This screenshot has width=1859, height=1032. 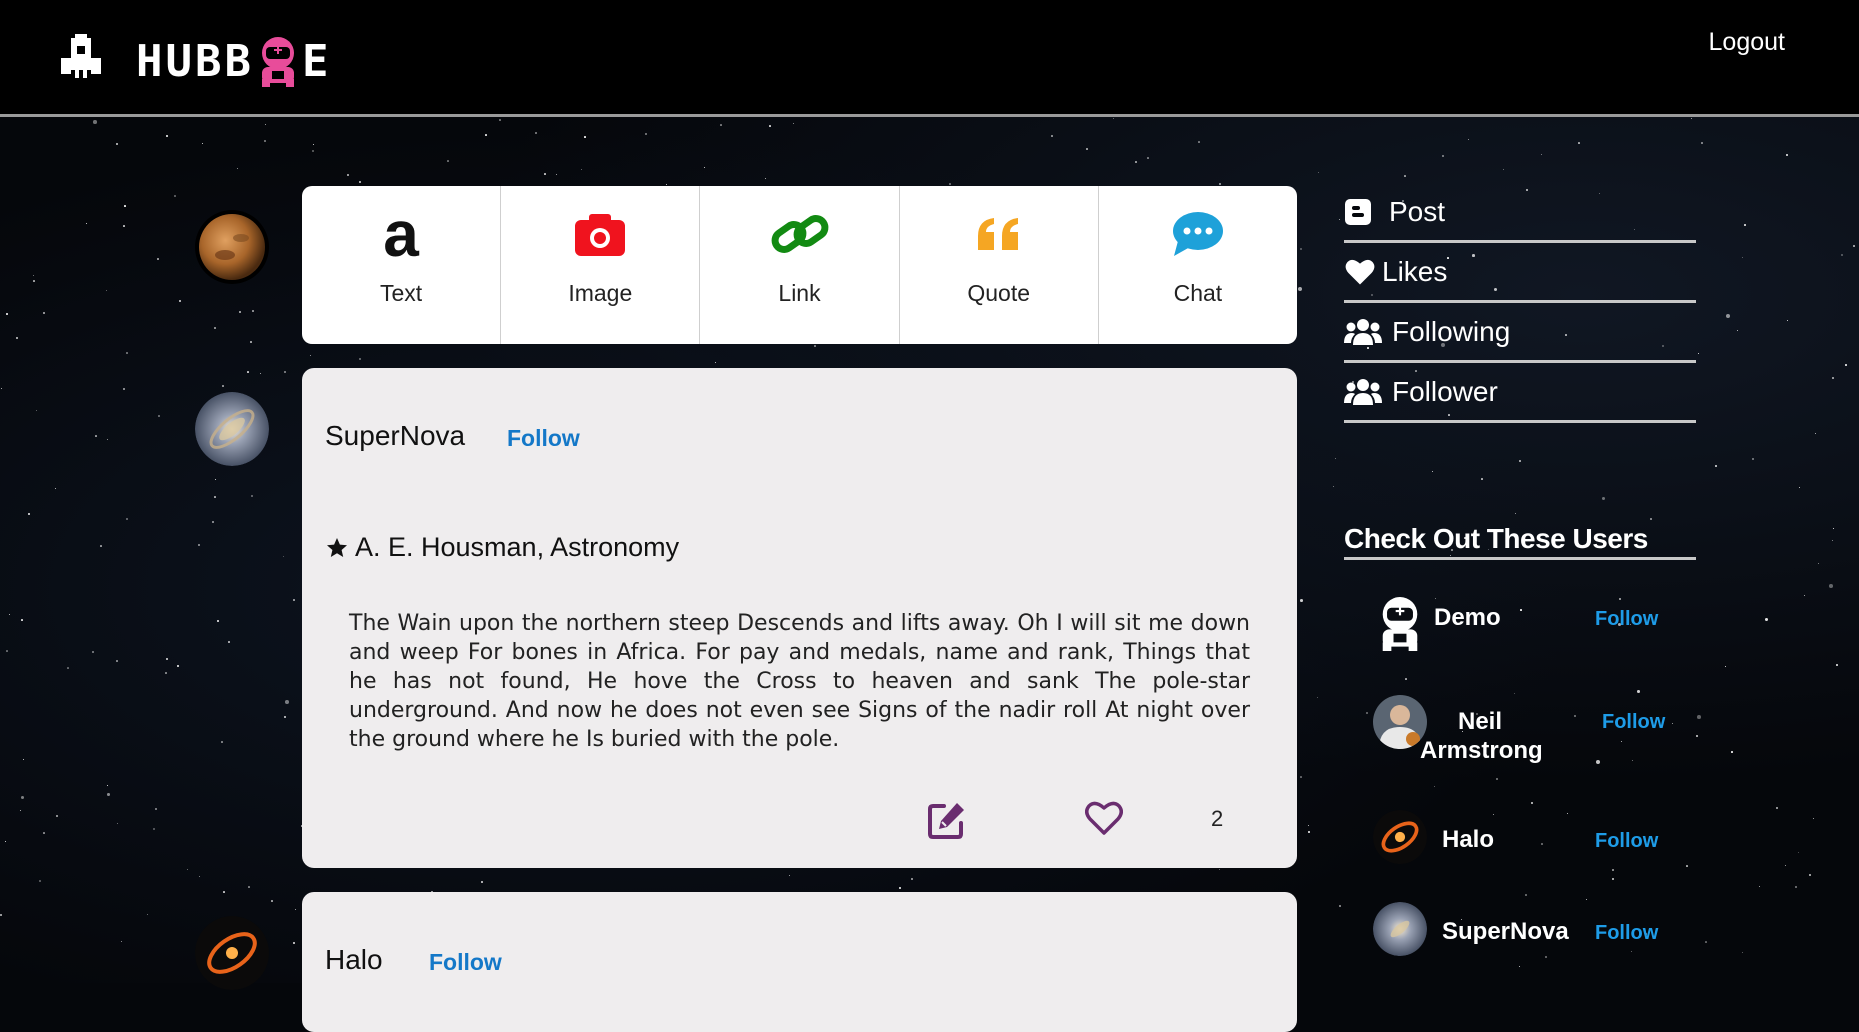 What do you see at coordinates (354, 960) in the screenshot?
I see `post-username: Halo` at bounding box center [354, 960].